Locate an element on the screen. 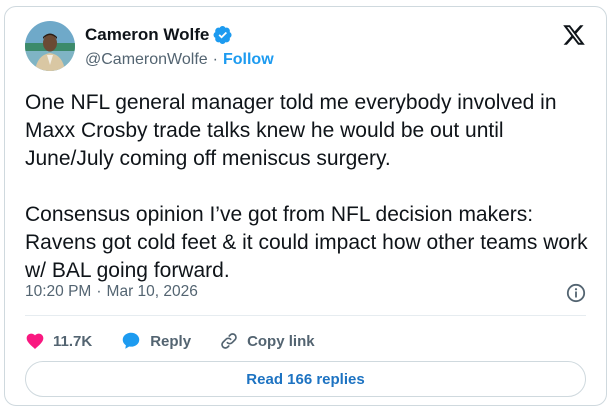 Image resolution: width=613 pixels, height=413 pixels. reply-label: Reply is located at coordinates (171, 341).